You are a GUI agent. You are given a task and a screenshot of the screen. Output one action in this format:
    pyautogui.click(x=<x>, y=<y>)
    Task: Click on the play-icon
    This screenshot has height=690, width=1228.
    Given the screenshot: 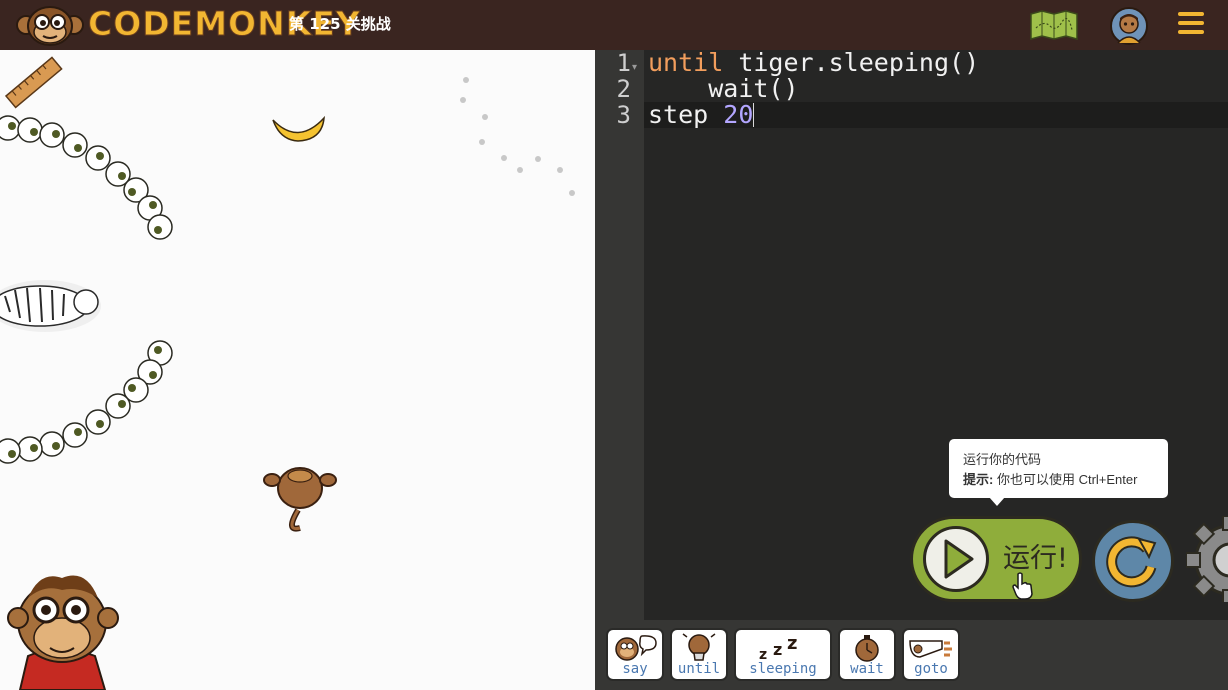 What is the action you would take?
    pyautogui.click(x=956, y=559)
    